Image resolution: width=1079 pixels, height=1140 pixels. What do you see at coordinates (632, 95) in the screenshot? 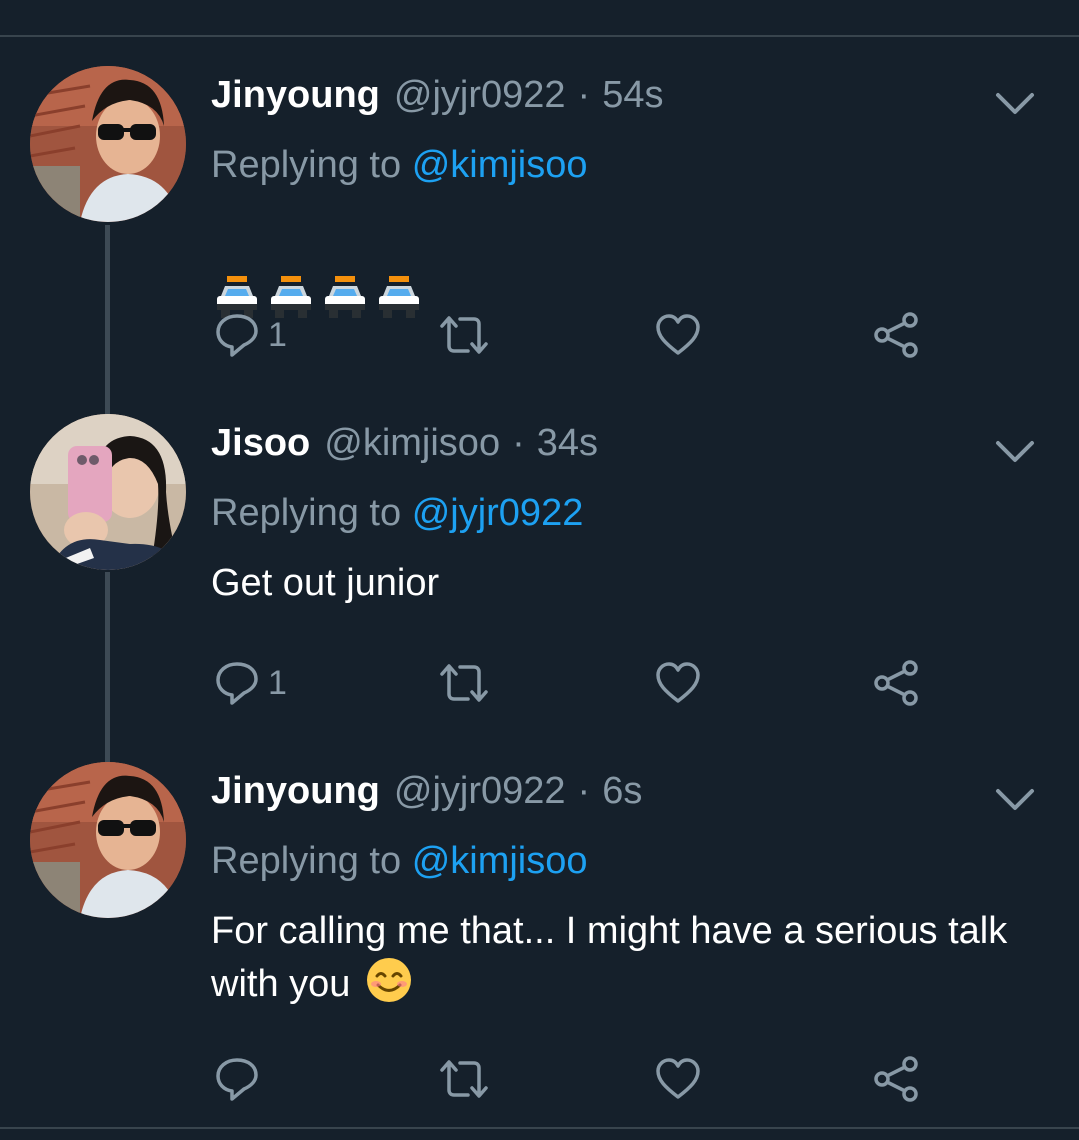
I see `timestamp: 54s` at bounding box center [632, 95].